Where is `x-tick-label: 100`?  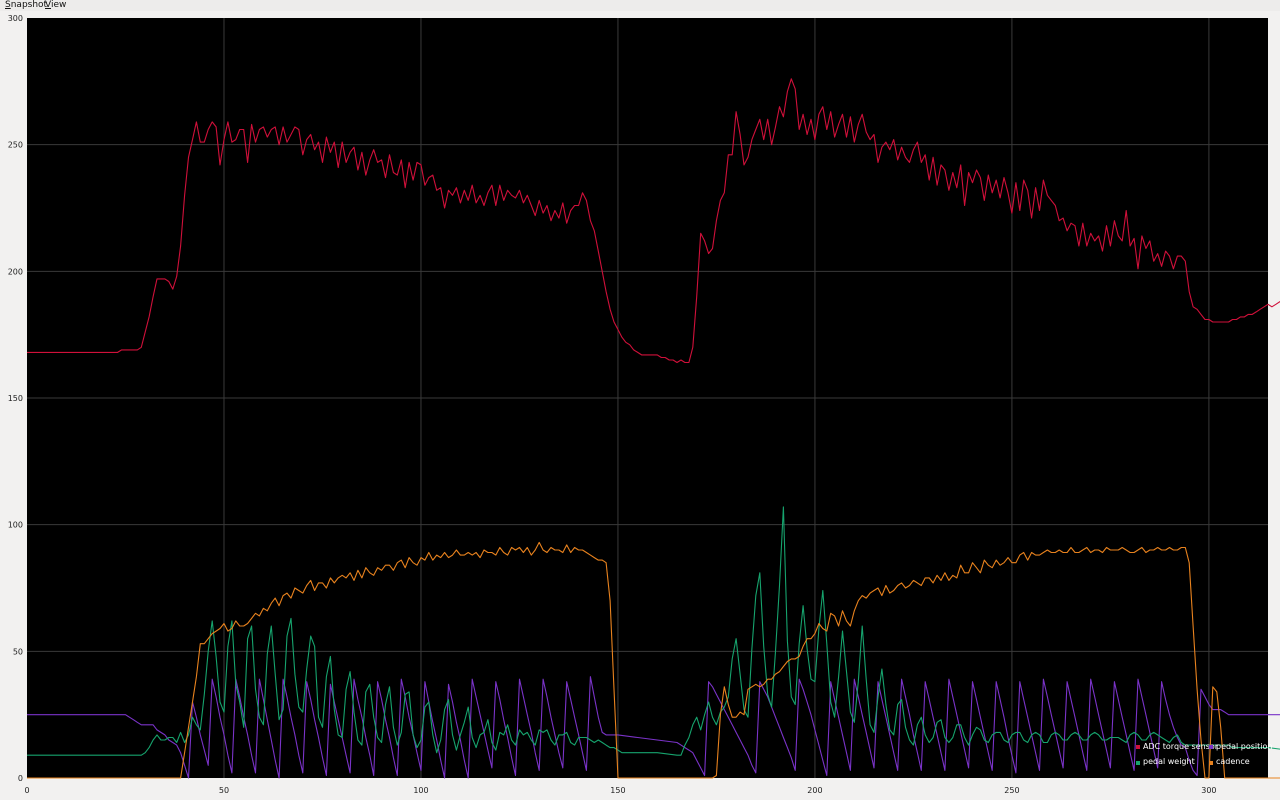
x-tick-label: 100 is located at coordinates (420, 790).